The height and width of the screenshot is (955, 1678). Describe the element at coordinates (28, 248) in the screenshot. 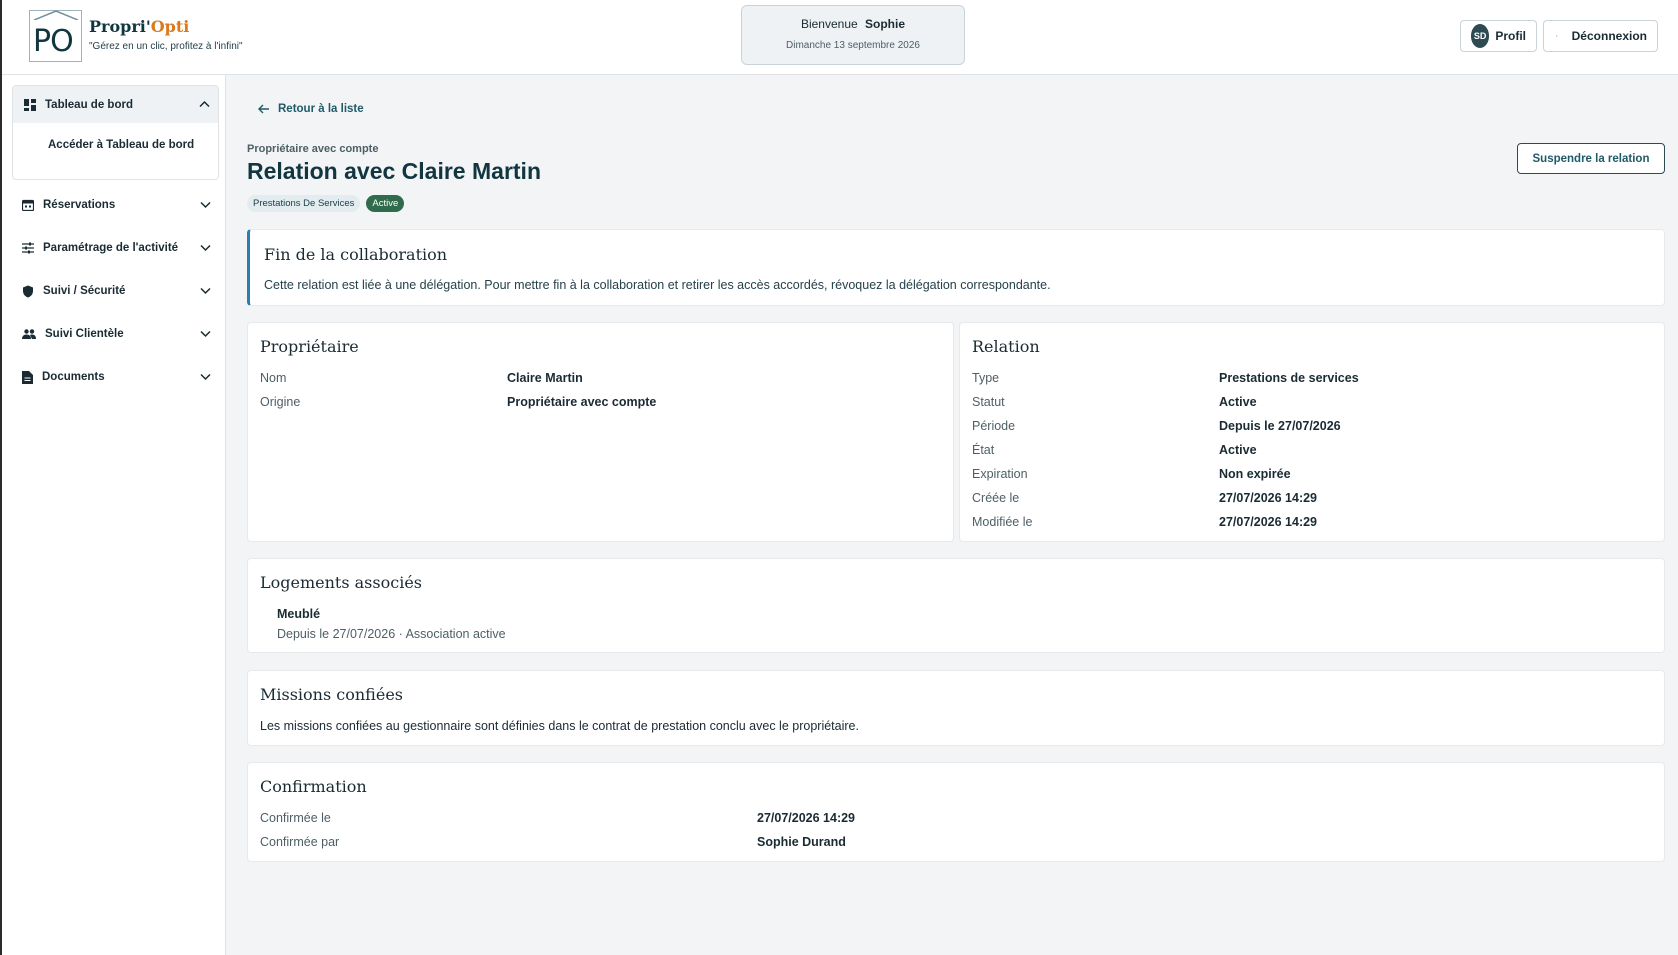

I see `sliders-icon` at that location.